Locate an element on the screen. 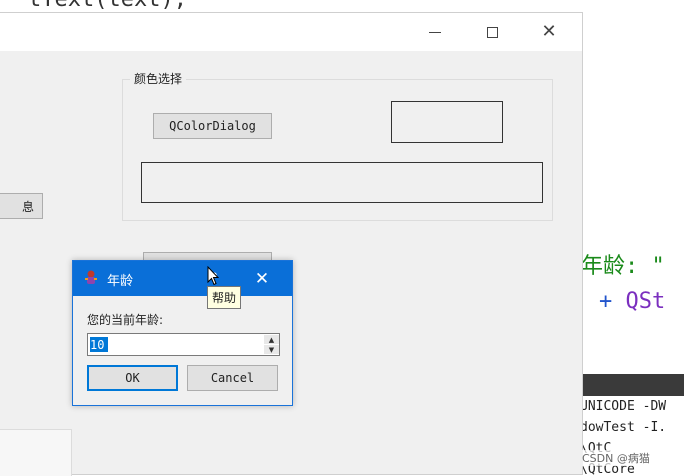  group-title: 颜色选择 is located at coordinates (158, 78).